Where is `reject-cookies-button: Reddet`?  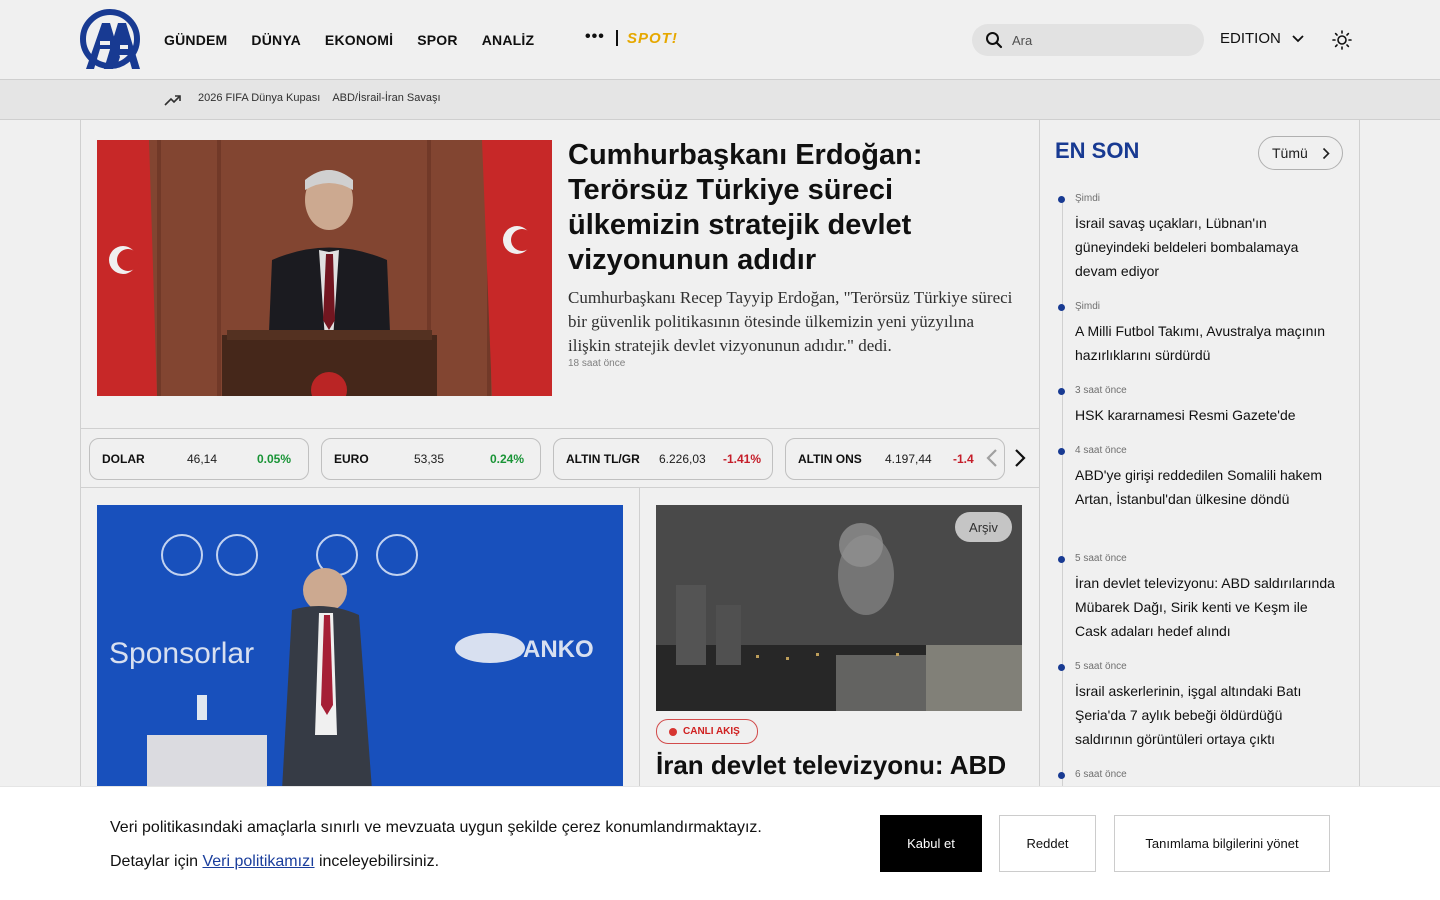 reject-cookies-button: Reddet is located at coordinates (1047, 843).